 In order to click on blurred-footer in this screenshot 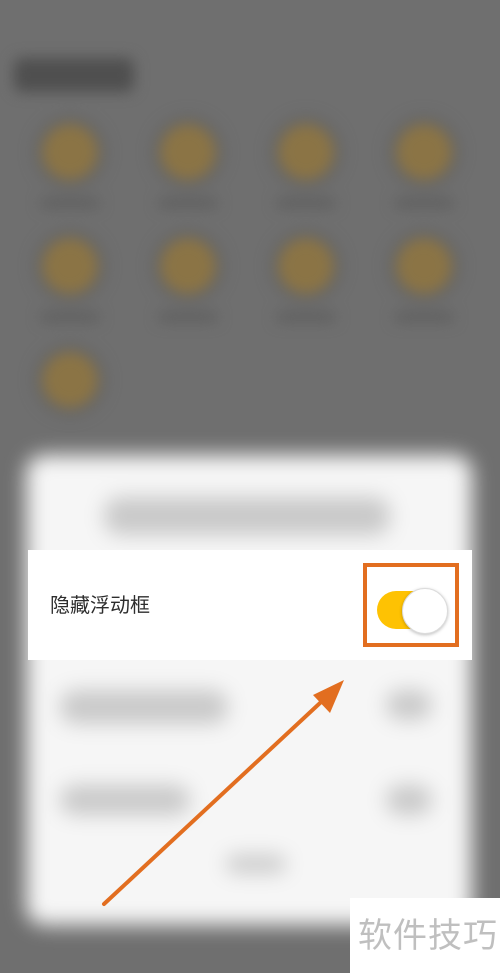, I will do `click(256, 864)`.